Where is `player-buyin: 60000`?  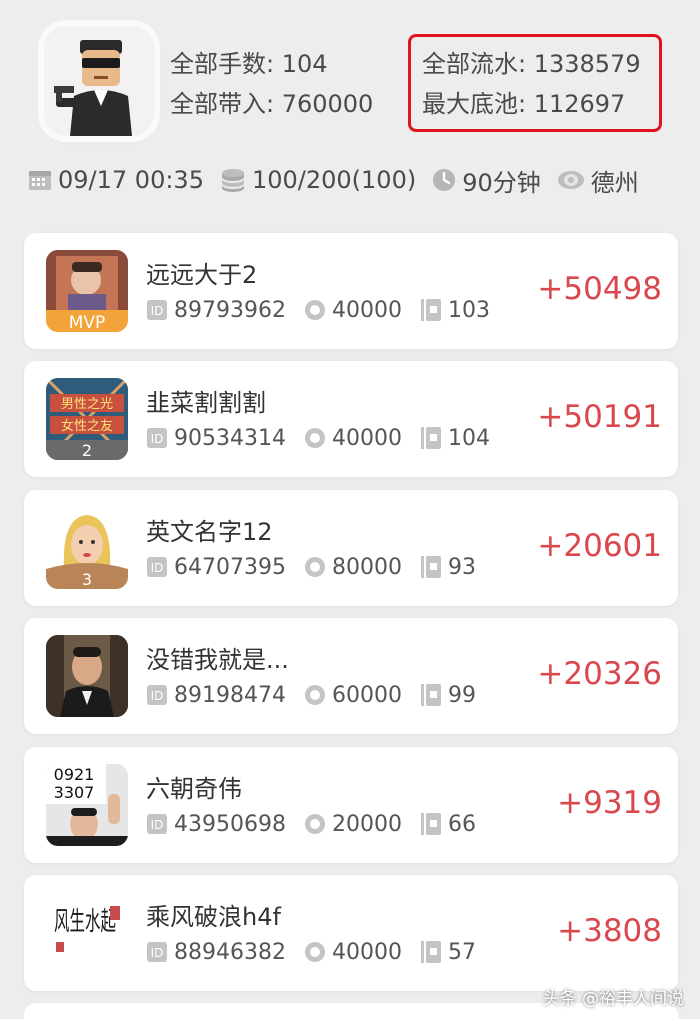 player-buyin: 60000 is located at coordinates (353, 695).